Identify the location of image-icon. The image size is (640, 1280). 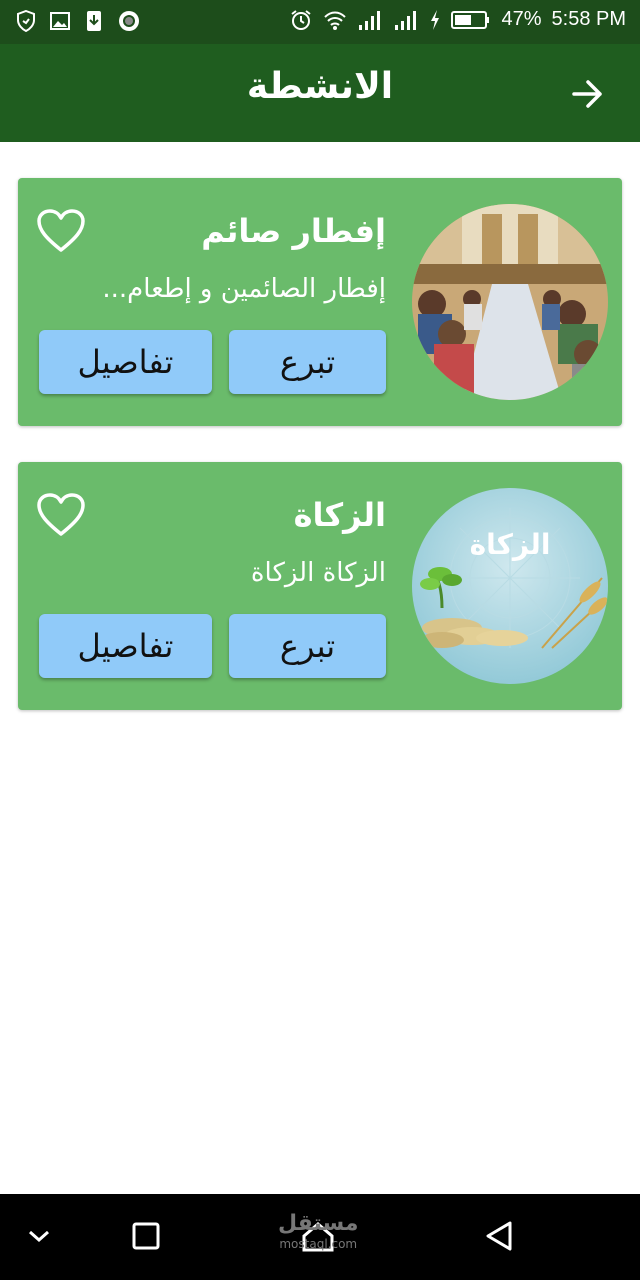
(60, 21).